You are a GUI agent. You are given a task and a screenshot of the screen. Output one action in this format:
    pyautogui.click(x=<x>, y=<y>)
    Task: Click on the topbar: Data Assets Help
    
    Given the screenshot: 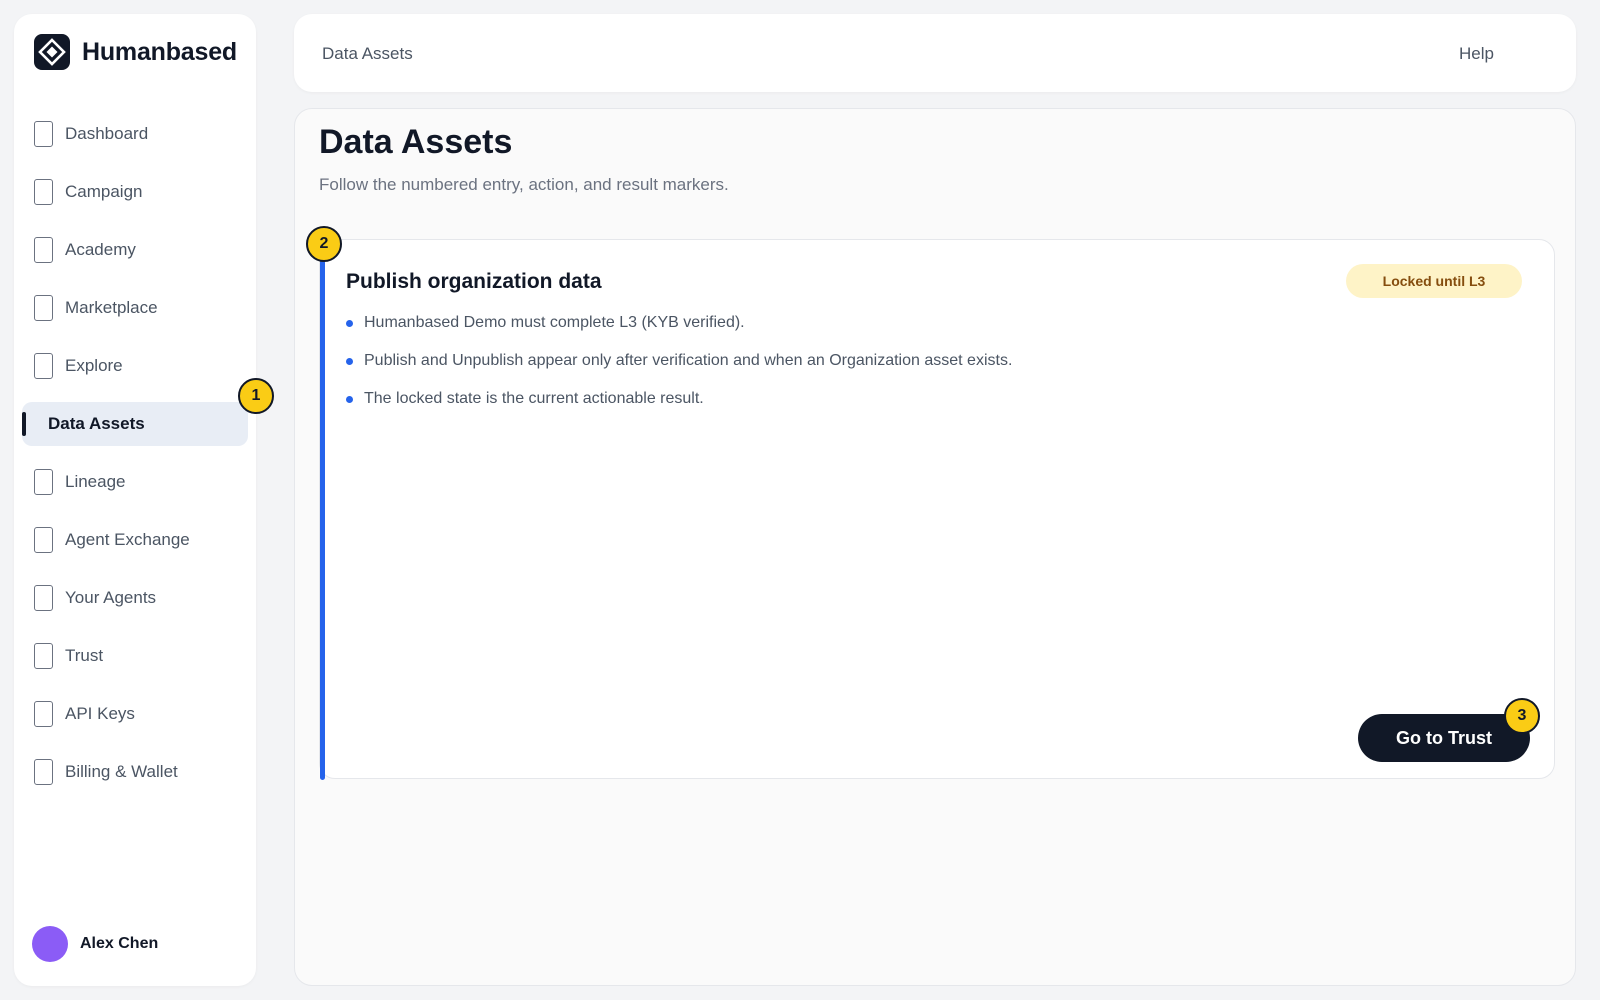 What is the action you would take?
    pyautogui.click(x=935, y=53)
    